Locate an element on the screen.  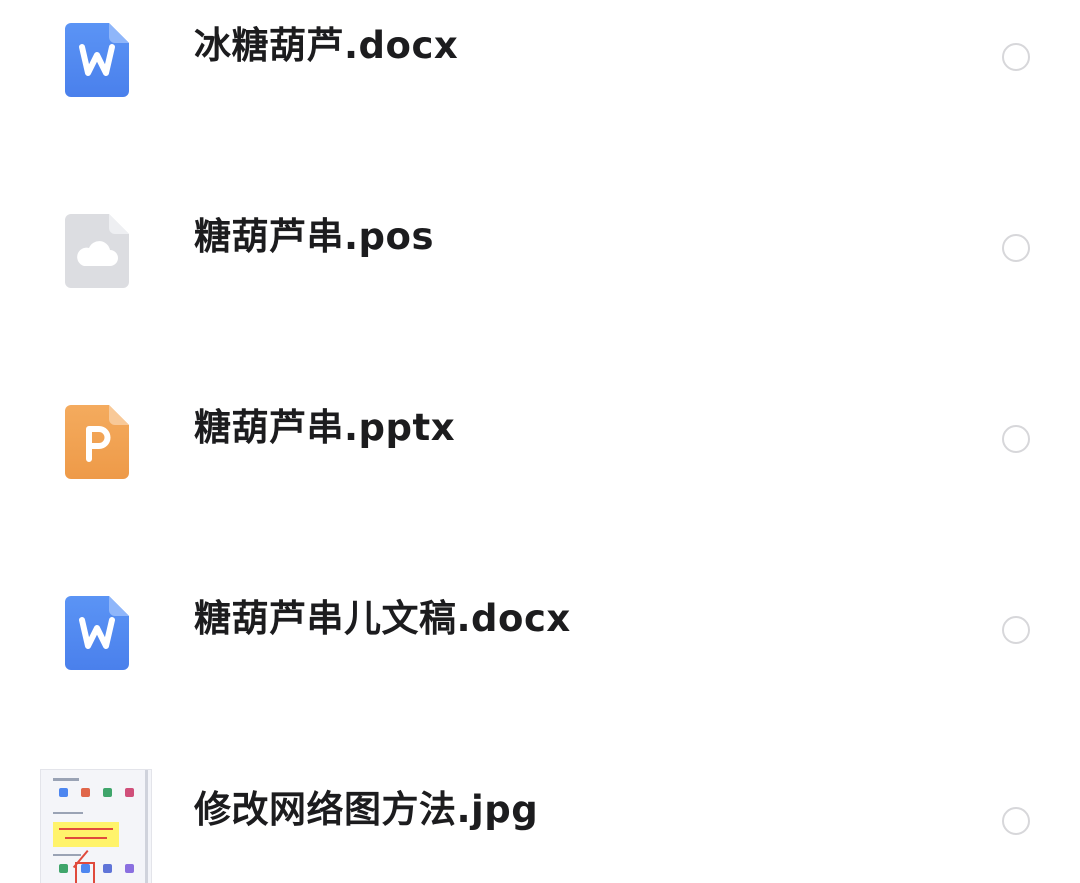
file-name: 冰糖葫芦.docx is located at coordinates (326, 45).